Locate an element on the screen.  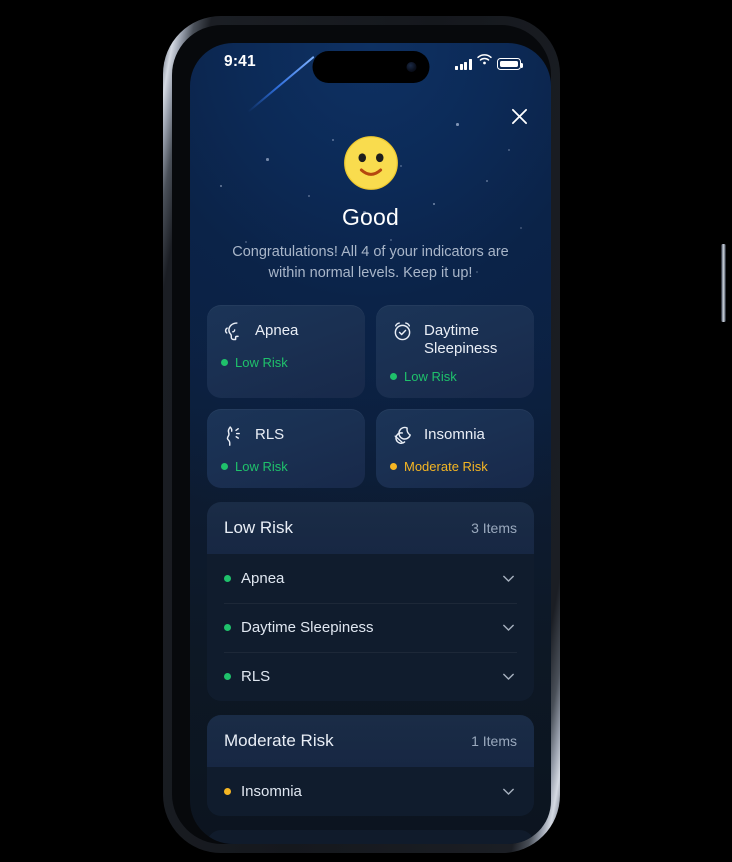
restless-leg-icon is located at coordinates (233, 436).